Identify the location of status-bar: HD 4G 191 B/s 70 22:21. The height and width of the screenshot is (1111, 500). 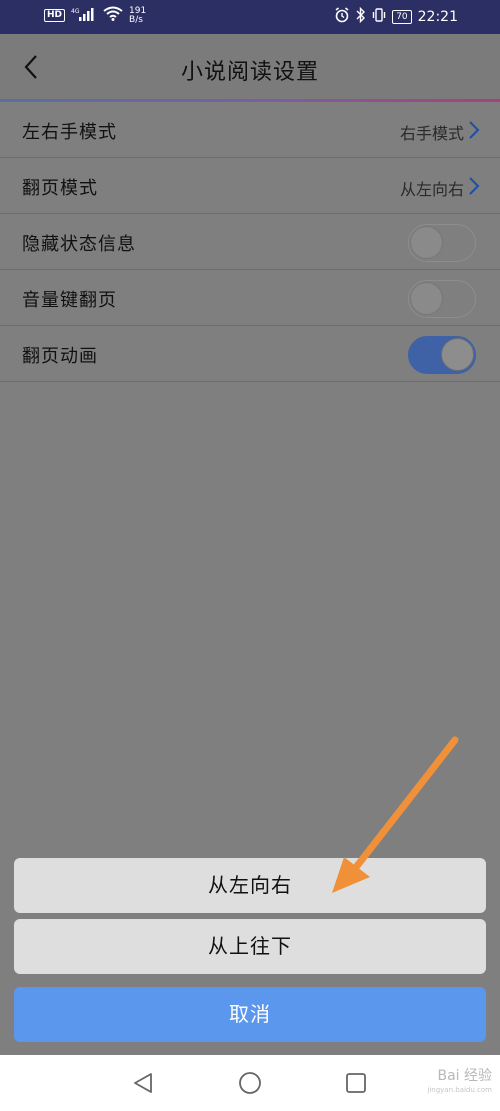
(250, 17).